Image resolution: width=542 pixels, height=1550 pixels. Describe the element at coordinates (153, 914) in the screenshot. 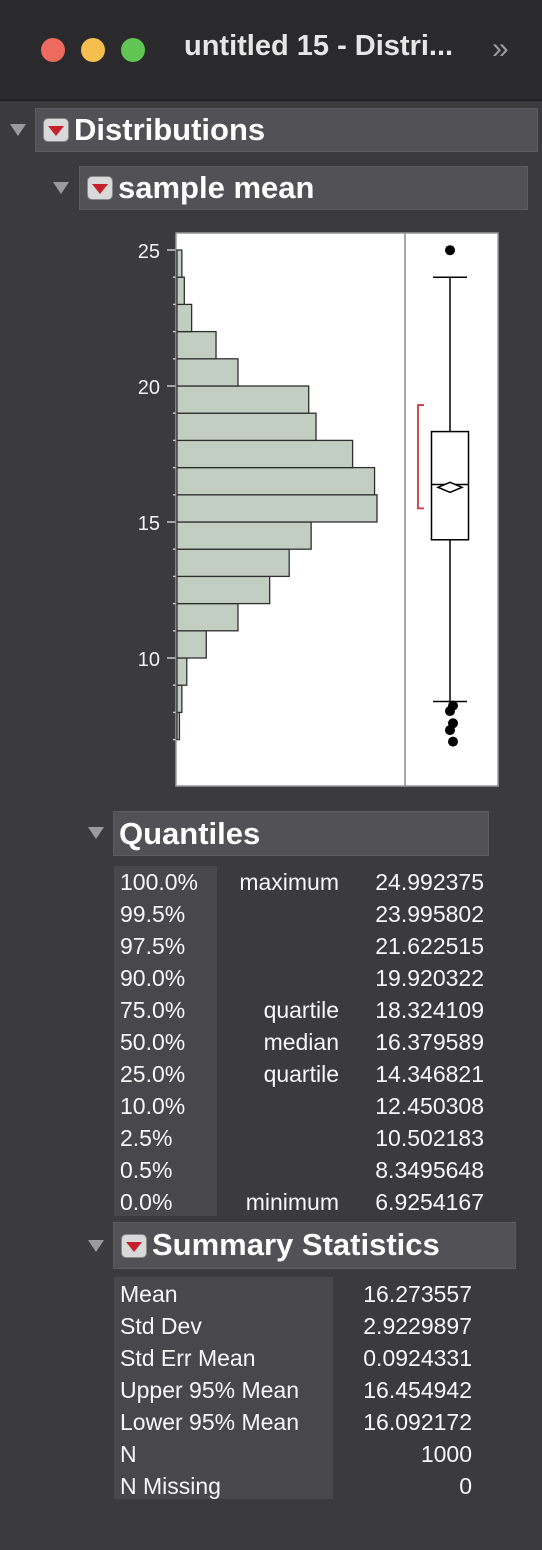

I see `quantile-percent: 99.5%` at that location.